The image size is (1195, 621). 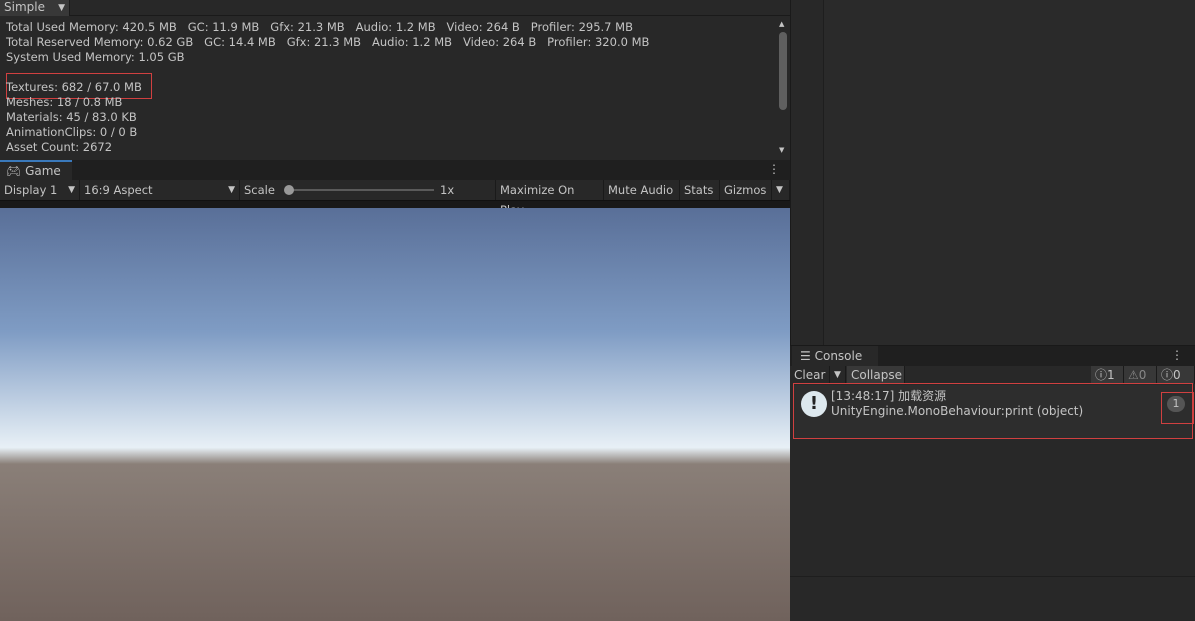 What do you see at coordinates (1167, 375) in the screenshot?
I see `error-icon: ⓘ` at bounding box center [1167, 375].